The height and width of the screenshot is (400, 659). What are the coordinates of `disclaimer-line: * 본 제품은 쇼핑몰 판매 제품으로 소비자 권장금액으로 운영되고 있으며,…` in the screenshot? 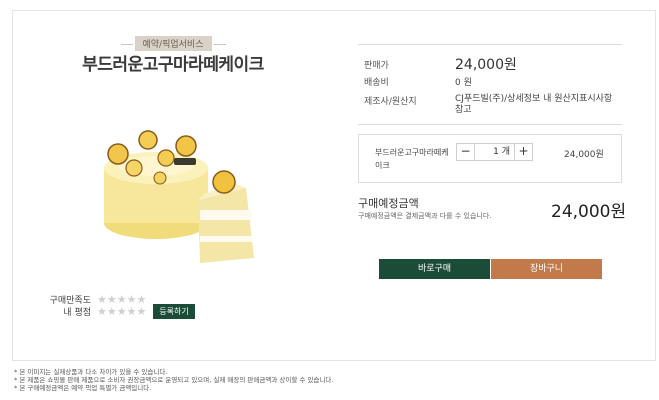 It's located at (174, 380).